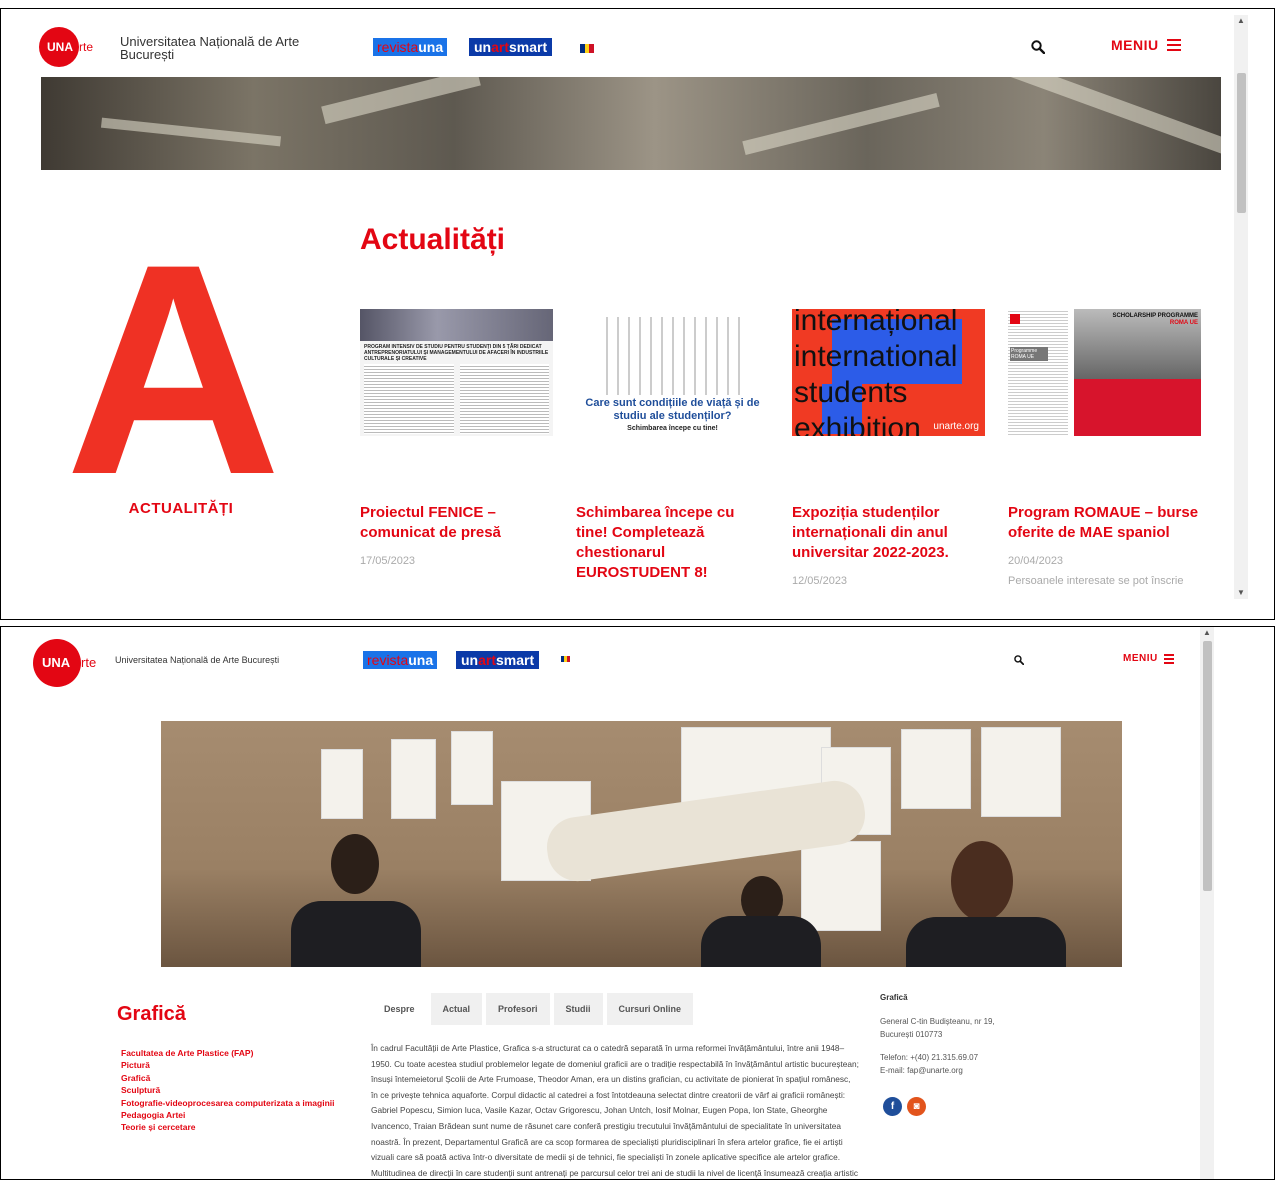 The height and width of the screenshot is (1180, 1275). What do you see at coordinates (937, 1021) in the screenshot?
I see `contact-address: General C-tin Budișteanu, nr 19,` at bounding box center [937, 1021].